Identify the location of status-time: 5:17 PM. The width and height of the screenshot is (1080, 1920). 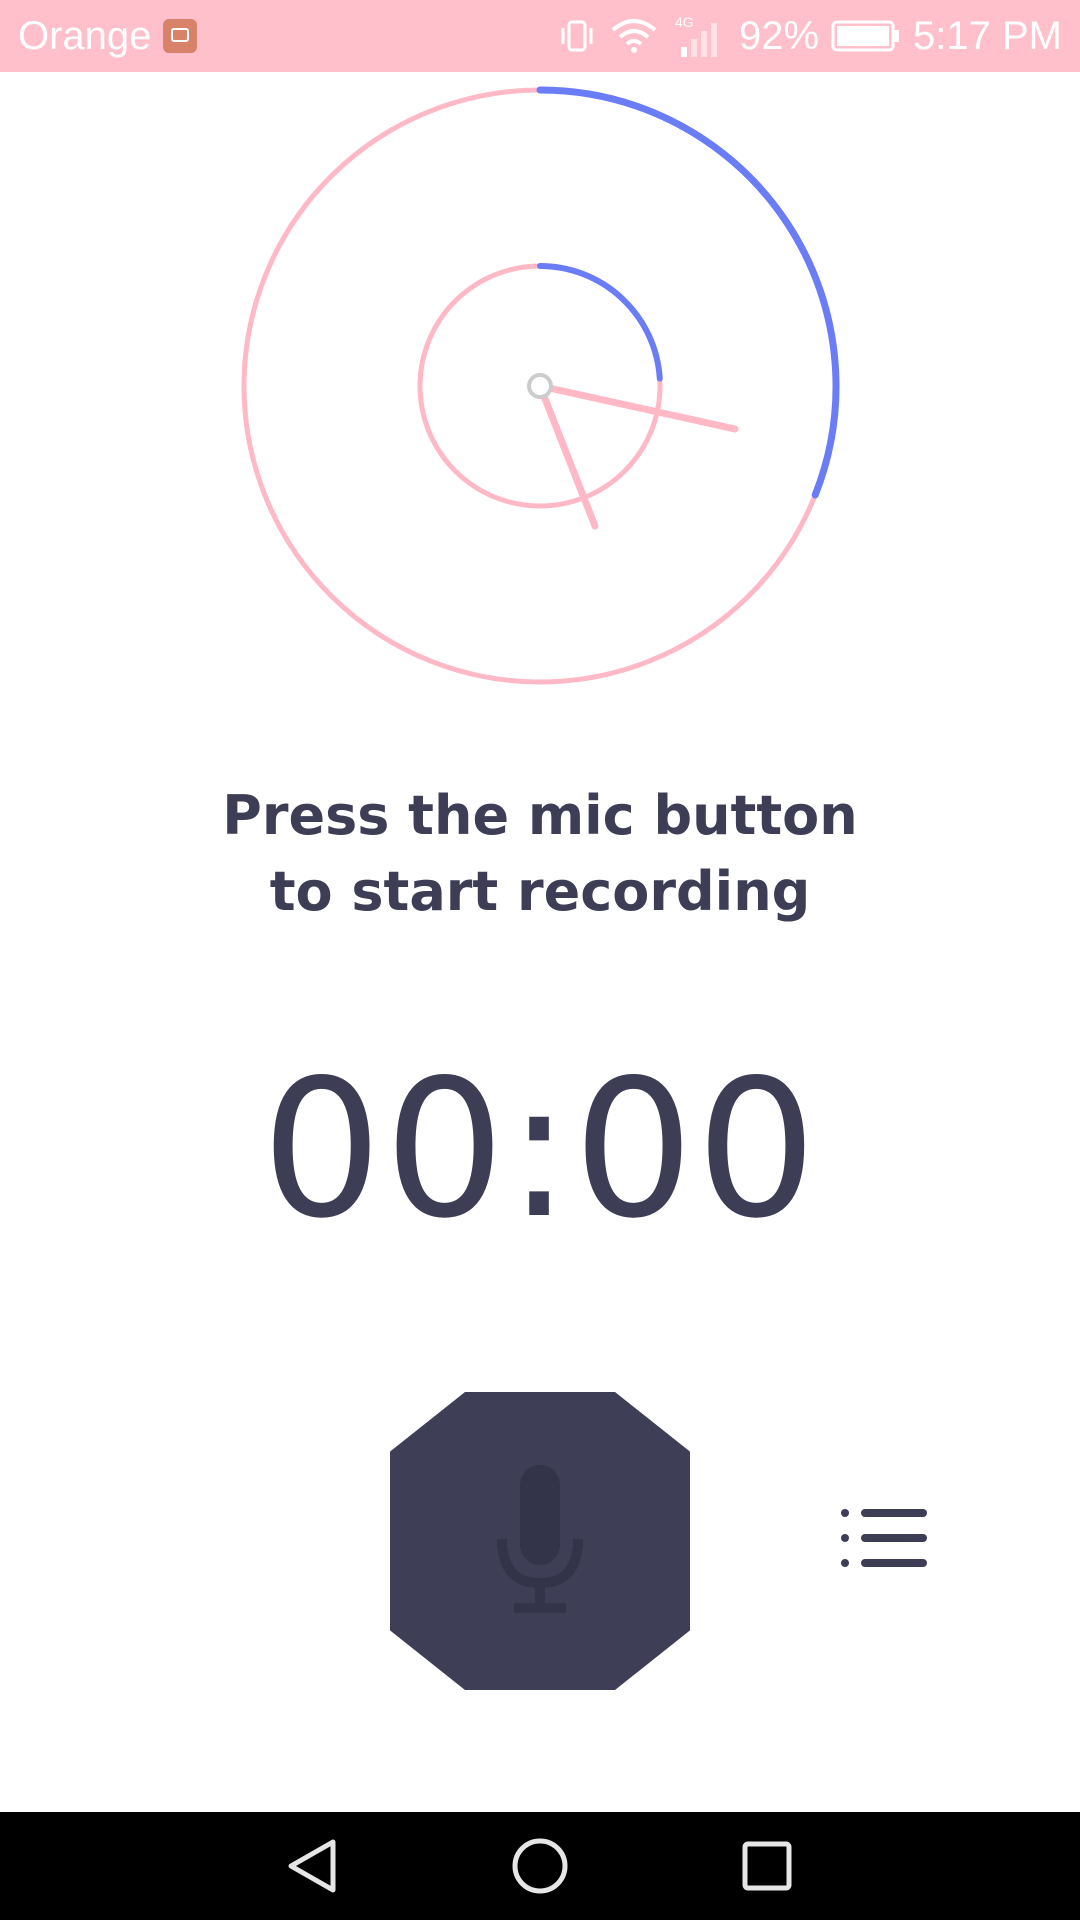
(987, 35).